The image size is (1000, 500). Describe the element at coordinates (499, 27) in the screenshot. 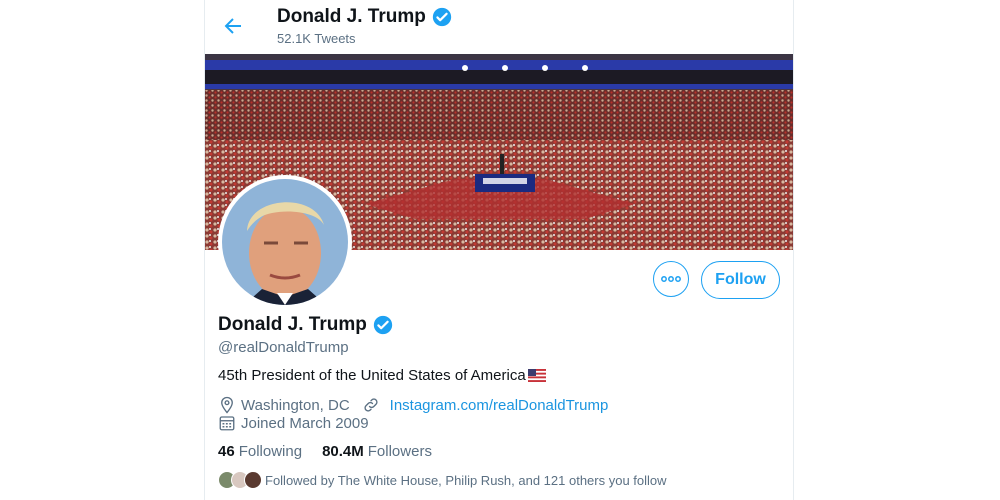

I see `profile-header-bar: Donald J. Trump 52.1K Tweets` at that location.